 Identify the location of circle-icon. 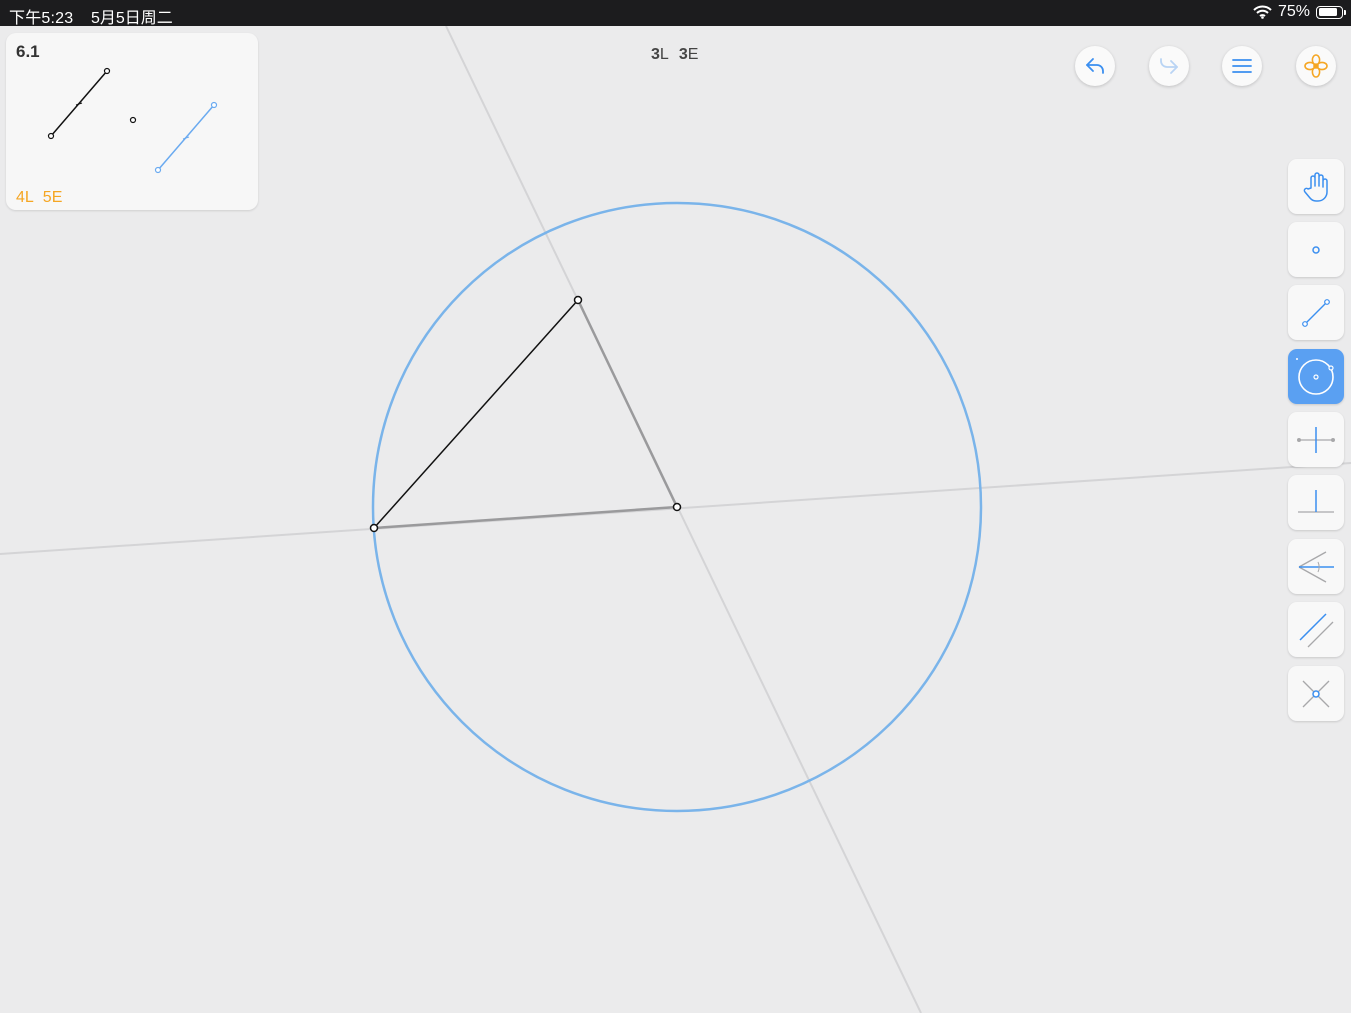
(1315, 376).